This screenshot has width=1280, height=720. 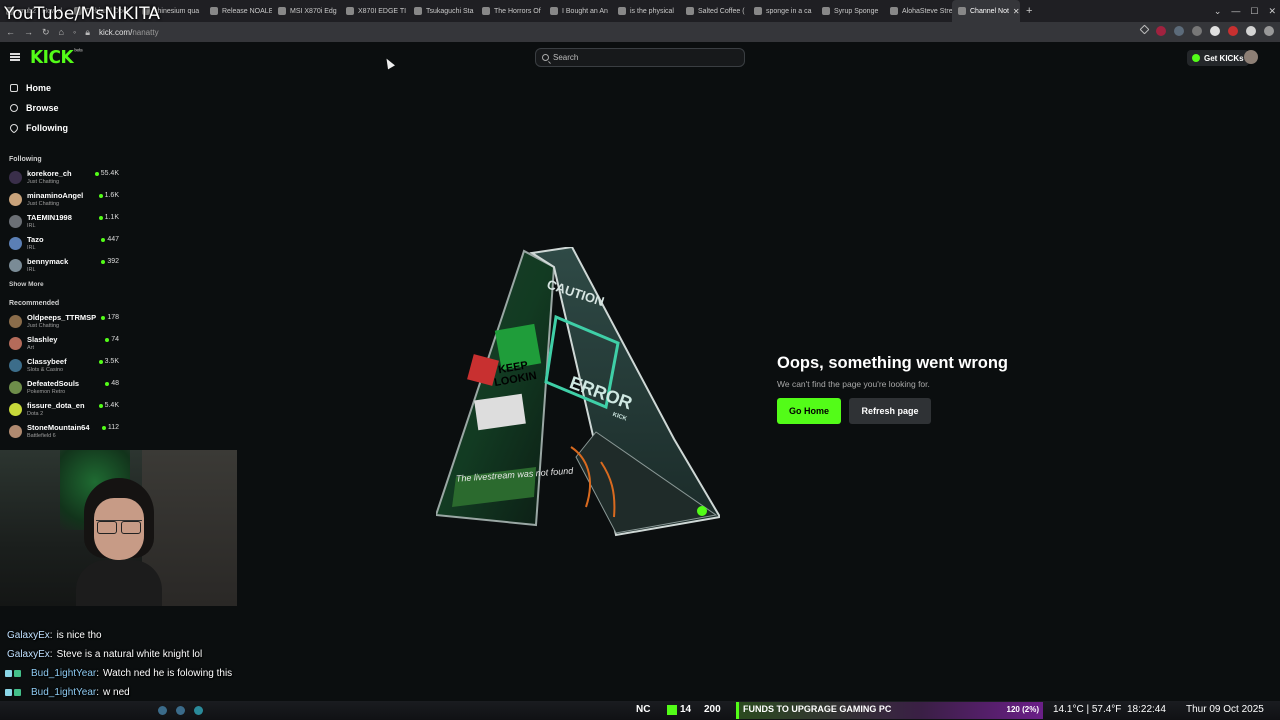 What do you see at coordinates (87, 32) in the screenshot?
I see `lock-icon: 🔒︎` at bounding box center [87, 32].